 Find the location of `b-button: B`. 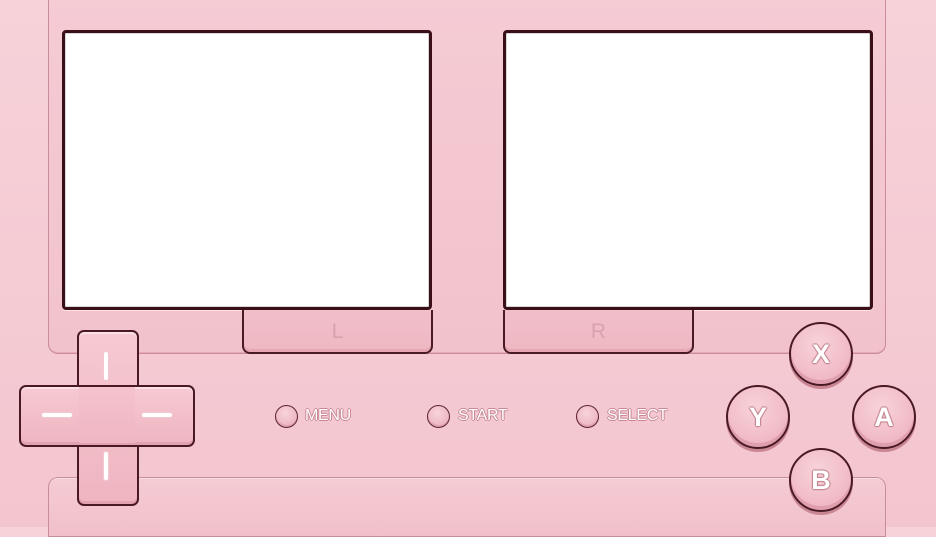

b-button: B is located at coordinates (821, 480).